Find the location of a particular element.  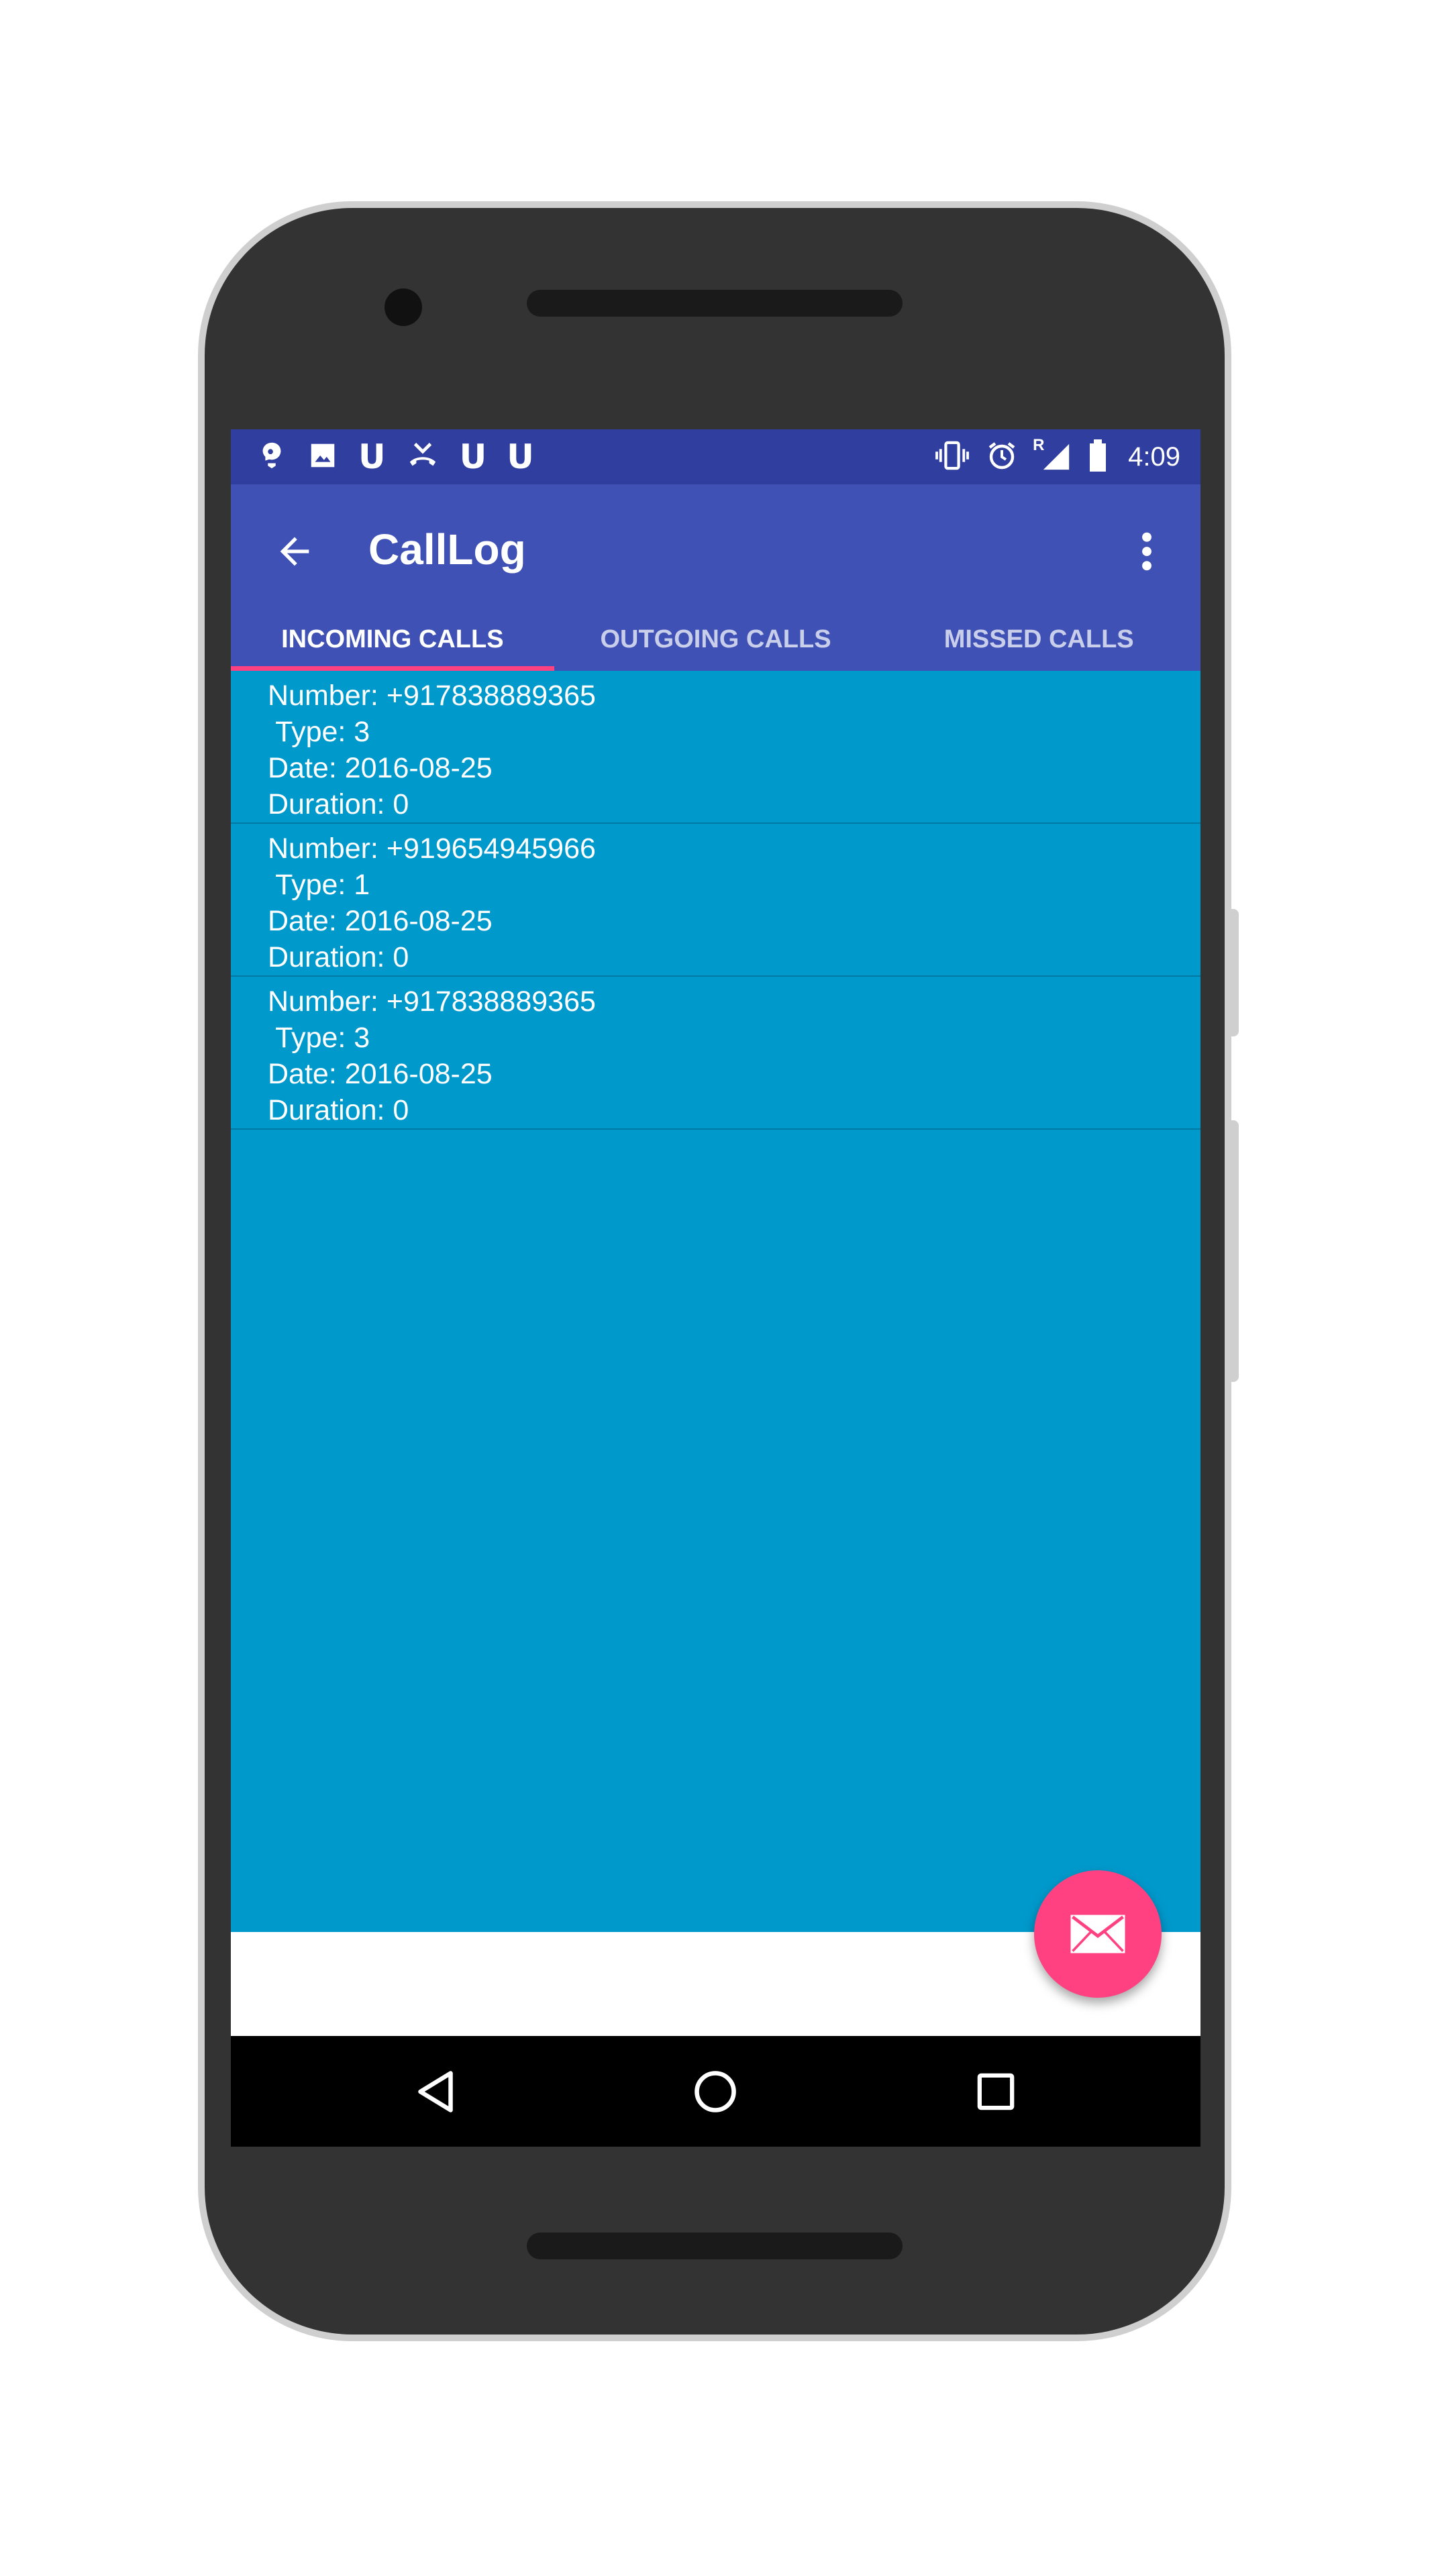

back-icon is located at coordinates (435, 2091).